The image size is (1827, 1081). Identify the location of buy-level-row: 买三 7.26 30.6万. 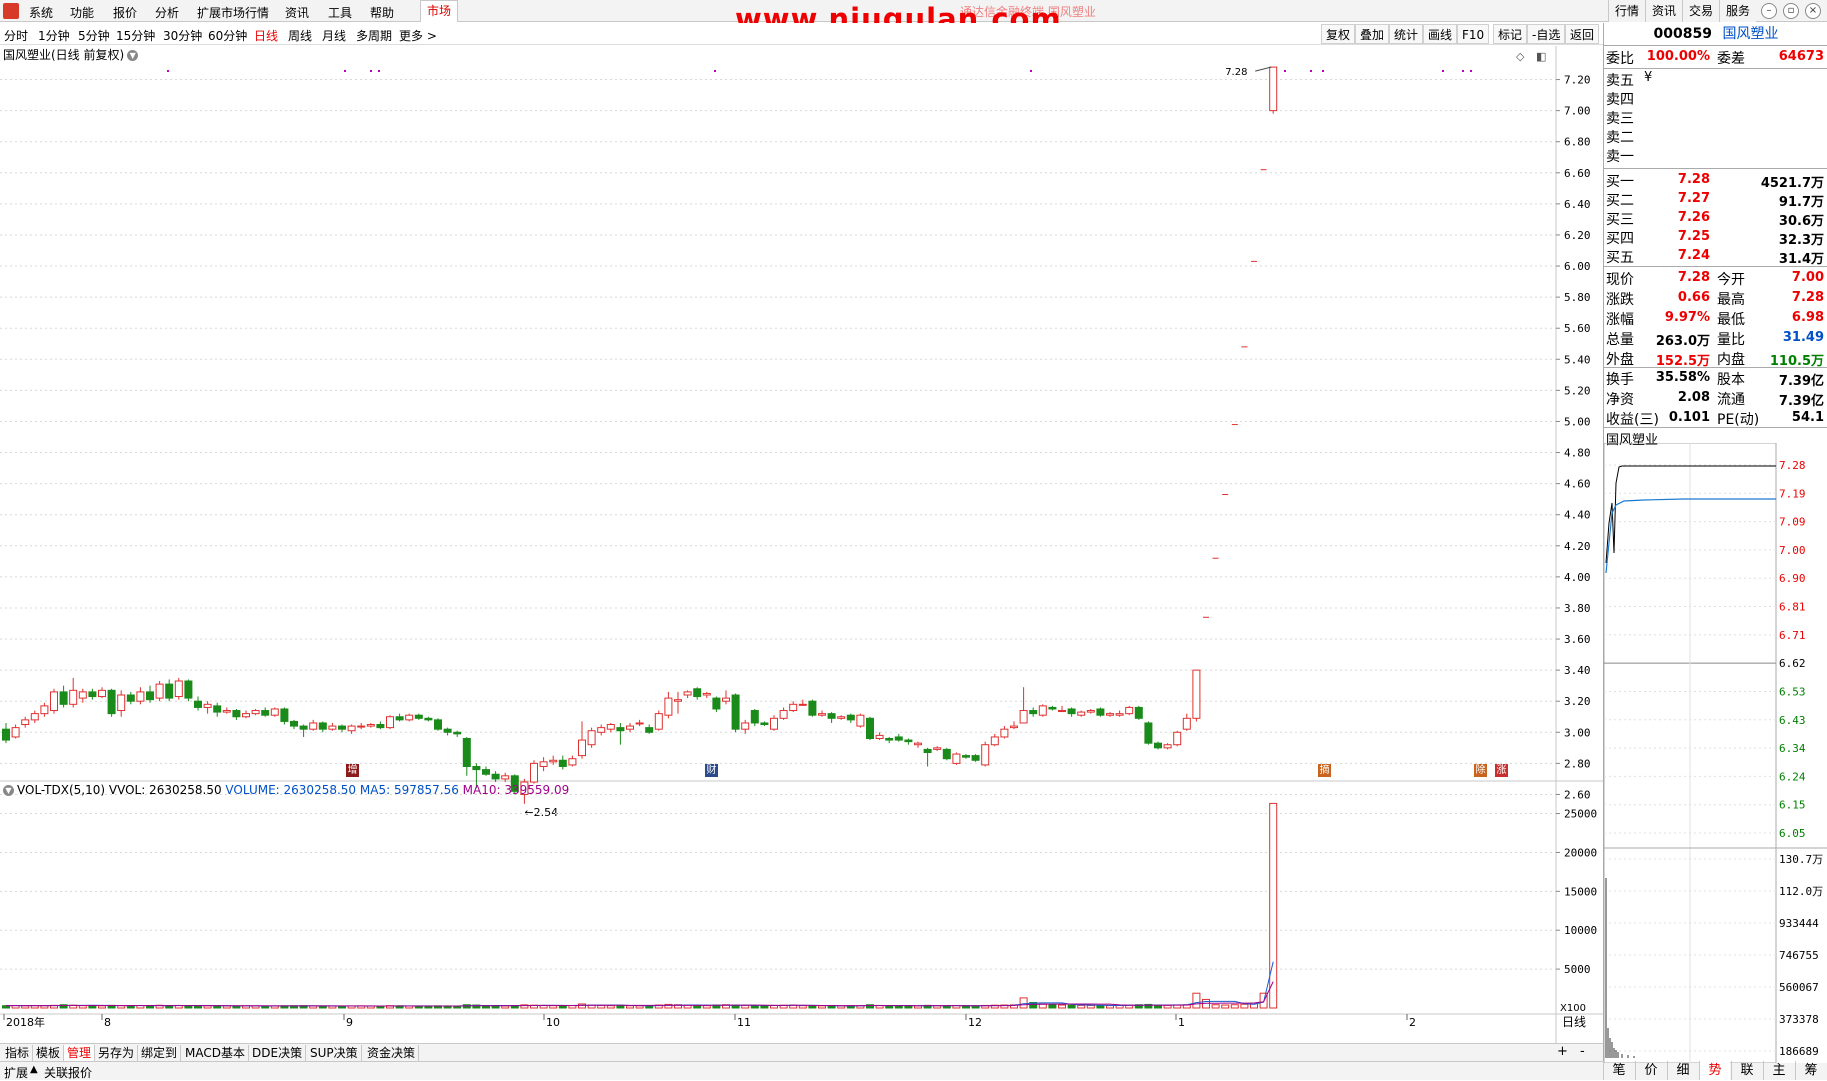
(1715, 218).